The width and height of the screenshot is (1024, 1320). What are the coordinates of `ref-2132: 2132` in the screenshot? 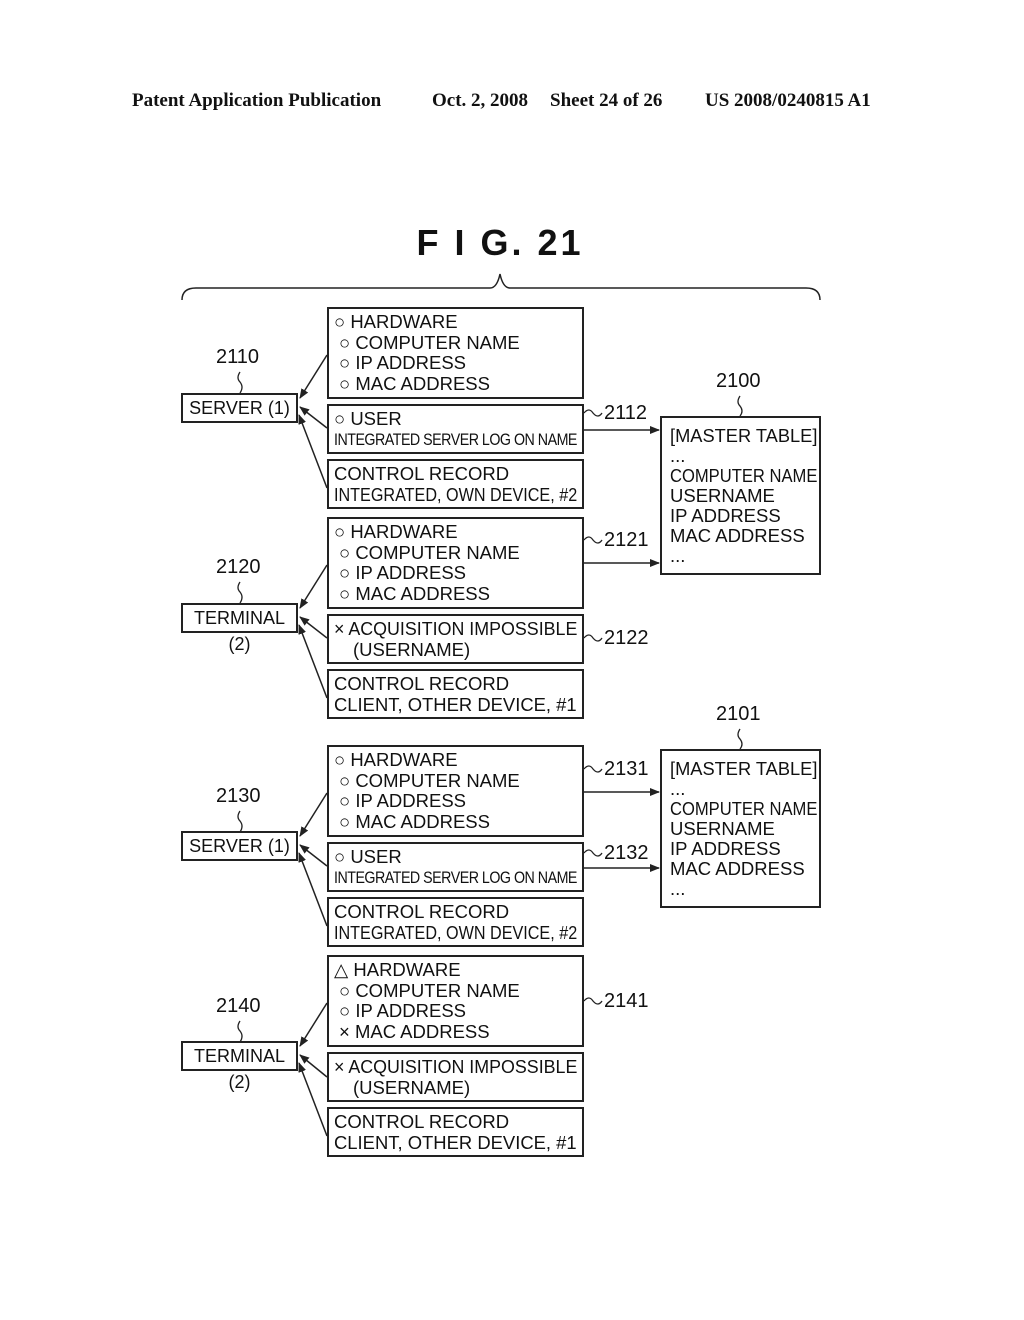 It's located at (626, 853).